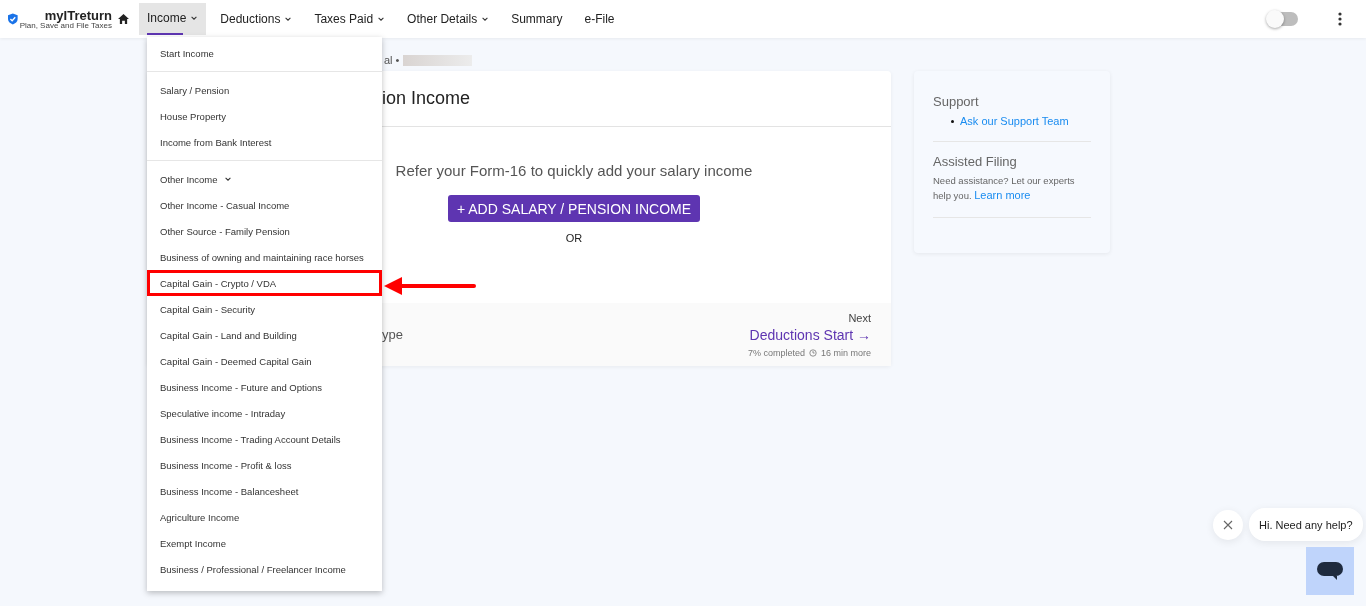  I want to click on card-title: ion Income, so click(426, 98).